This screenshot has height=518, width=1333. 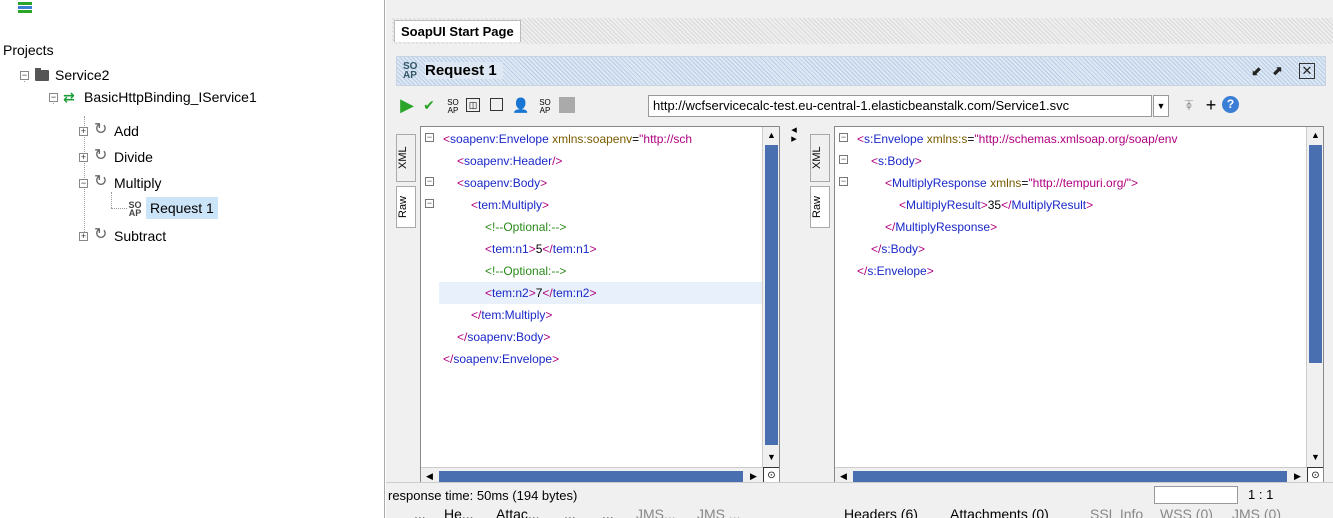 I want to click on code-token: />, so click(x=557, y=161).